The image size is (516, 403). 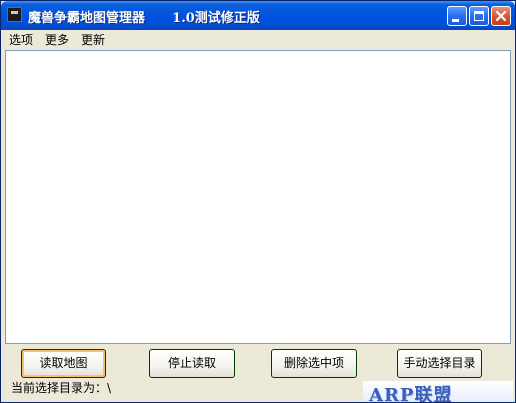 What do you see at coordinates (14, 14) in the screenshot?
I see `app-icon` at bounding box center [14, 14].